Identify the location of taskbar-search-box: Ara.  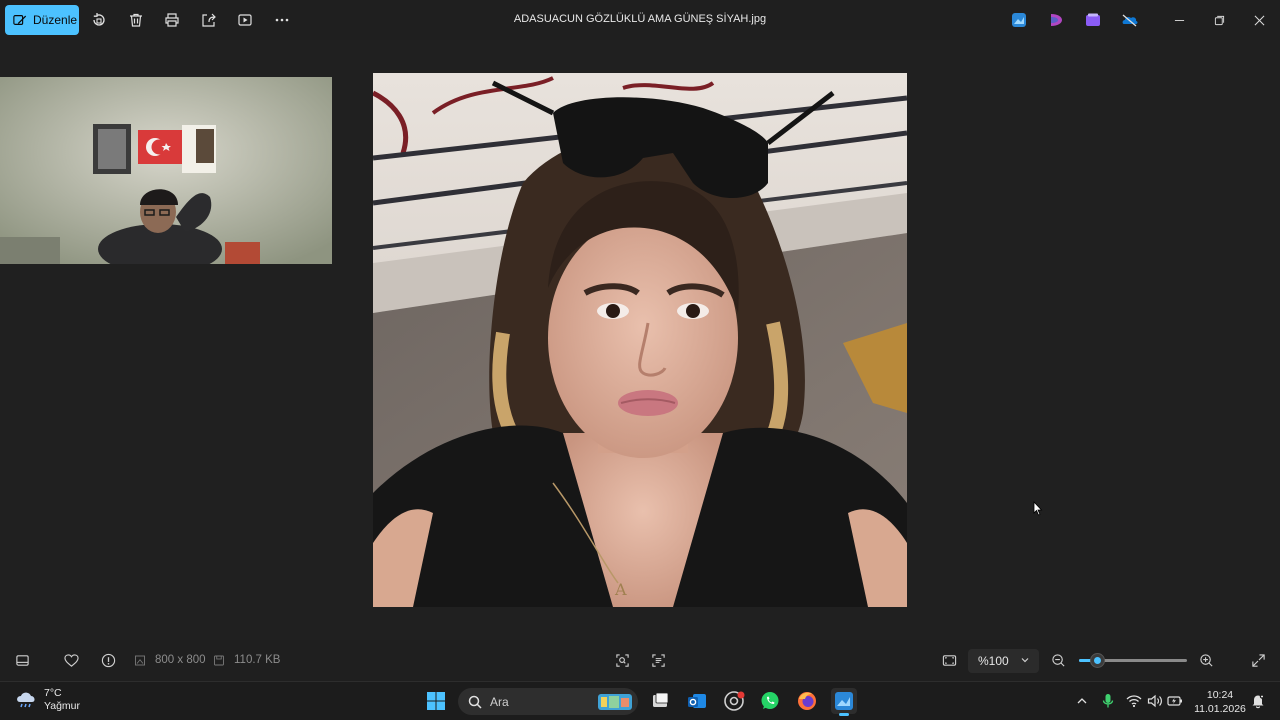
(548, 701).